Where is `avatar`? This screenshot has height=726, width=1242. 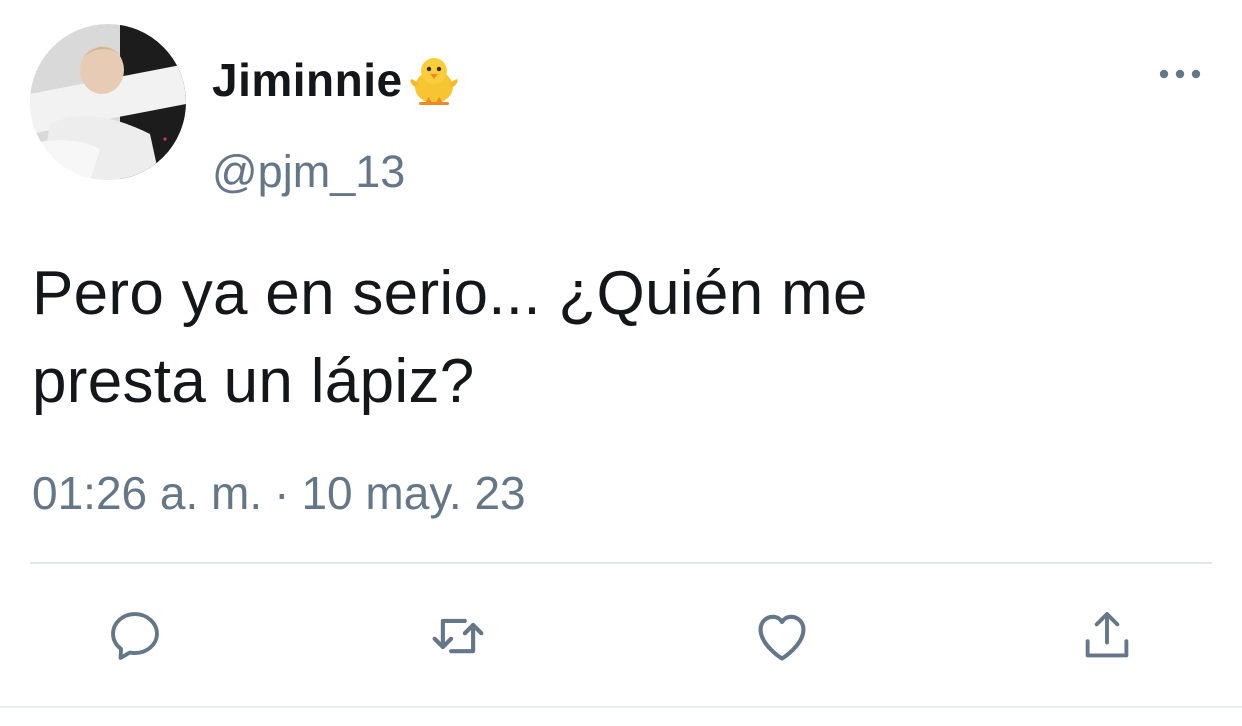 avatar is located at coordinates (108, 102).